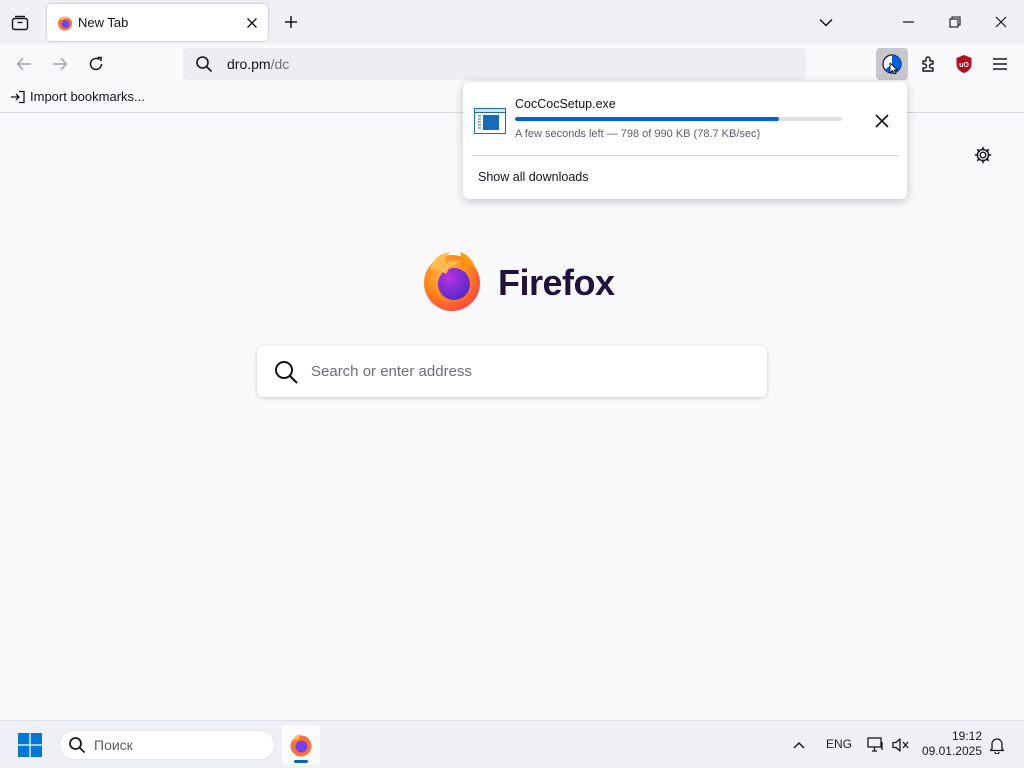  I want to click on tab-close-icon, so click(252, 23).